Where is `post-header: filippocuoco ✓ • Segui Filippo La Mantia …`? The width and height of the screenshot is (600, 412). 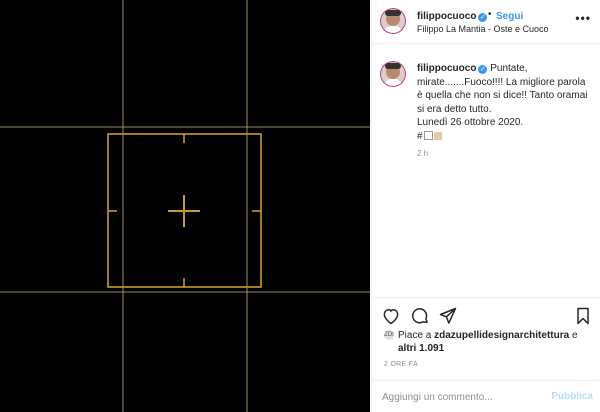
post-header: filippocuoco ✓ • Segui Filippo La Mantia … is located at coordinates (486, 22).